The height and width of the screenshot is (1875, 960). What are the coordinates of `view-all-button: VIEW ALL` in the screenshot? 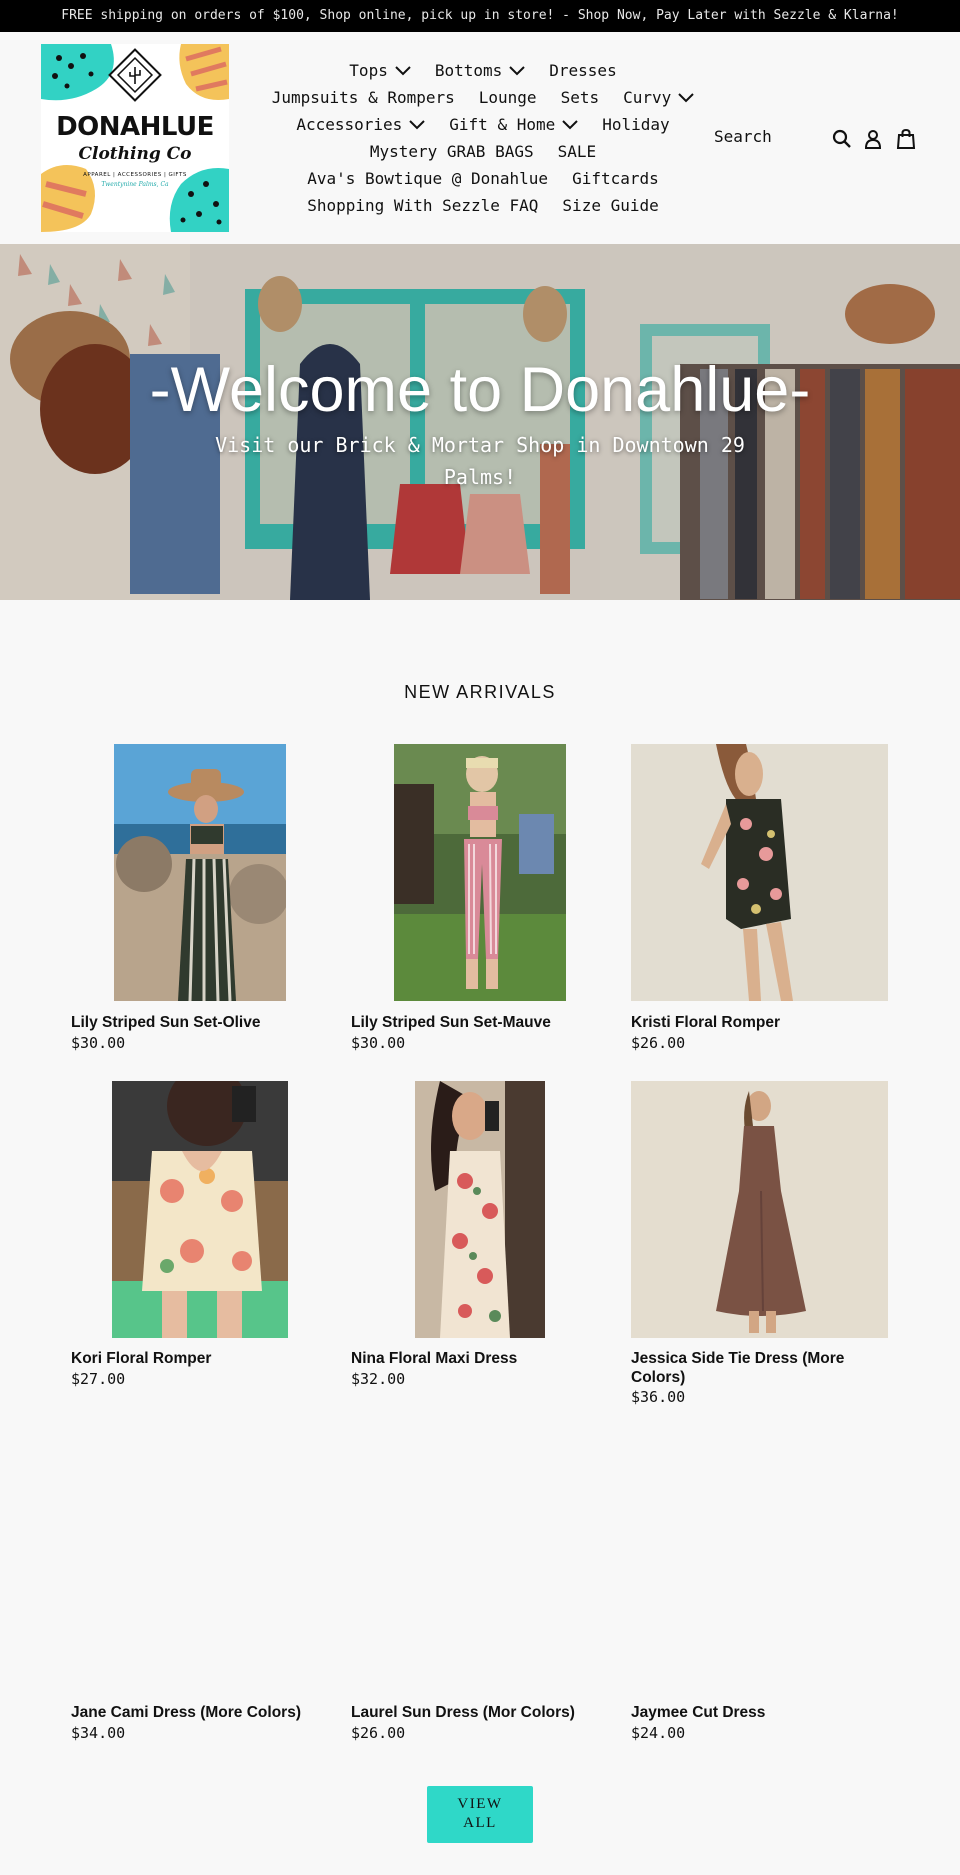 It's located at (480, 1814).